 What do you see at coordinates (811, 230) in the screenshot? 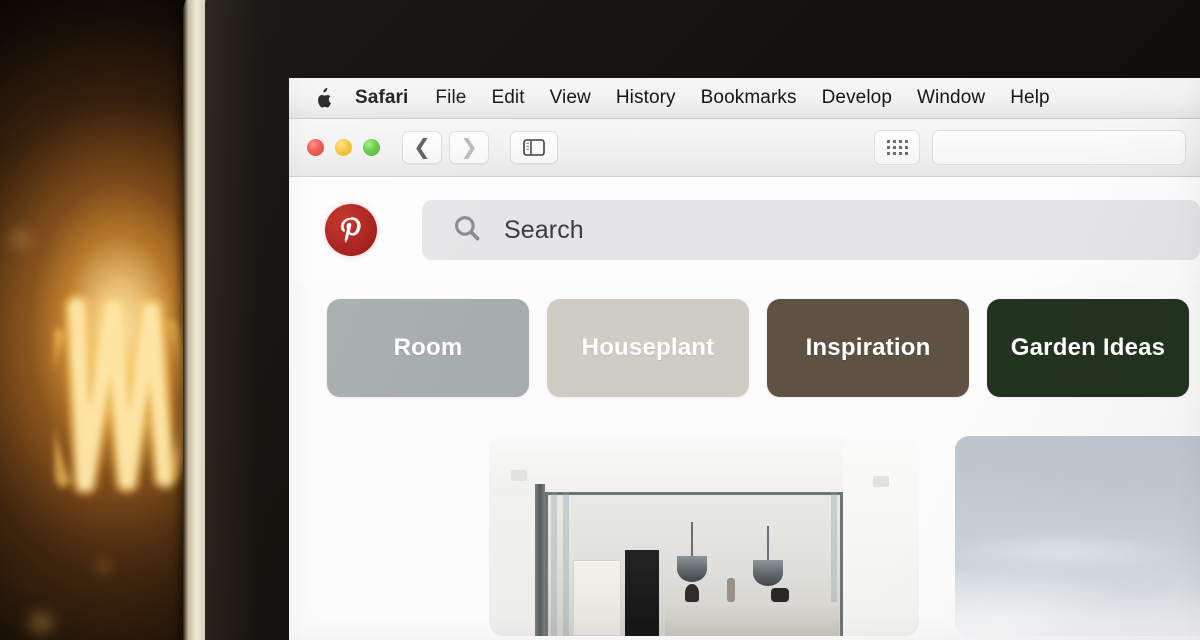
I see `search-input: Search` at bounding box center [811, 230].